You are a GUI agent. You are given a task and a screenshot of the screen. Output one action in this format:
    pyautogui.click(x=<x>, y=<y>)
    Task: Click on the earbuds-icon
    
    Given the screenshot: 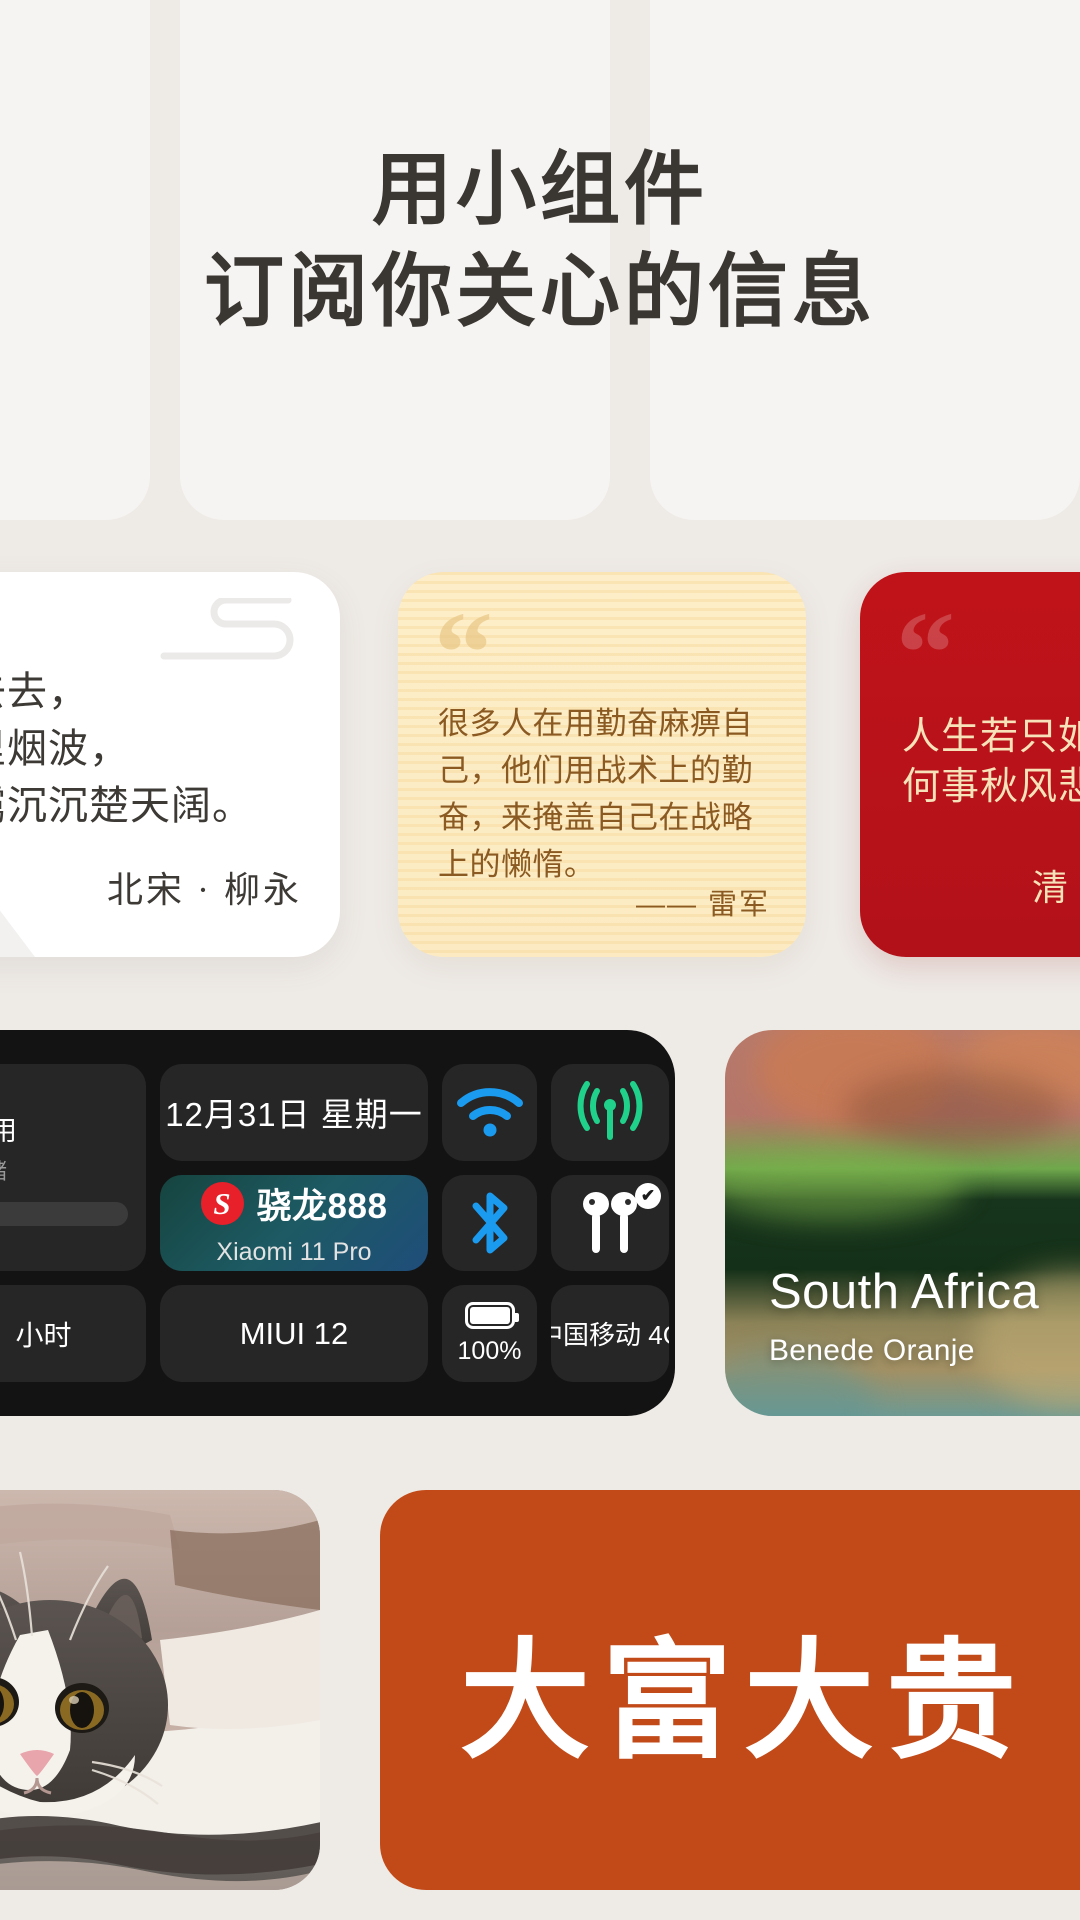 What is the action you would take?
    pyautogui.click(x=610, y=1222)
    